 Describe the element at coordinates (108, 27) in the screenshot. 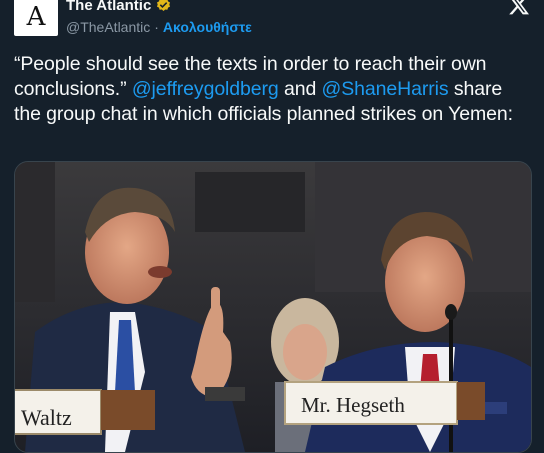

I see `handle: @TheAtlantic` at that location.